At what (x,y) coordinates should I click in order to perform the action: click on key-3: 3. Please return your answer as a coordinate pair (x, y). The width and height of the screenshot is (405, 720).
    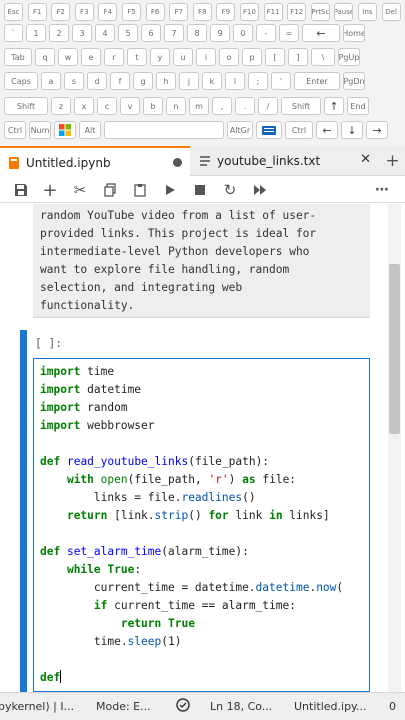
    Looking at the image, I should click on (82, 33).